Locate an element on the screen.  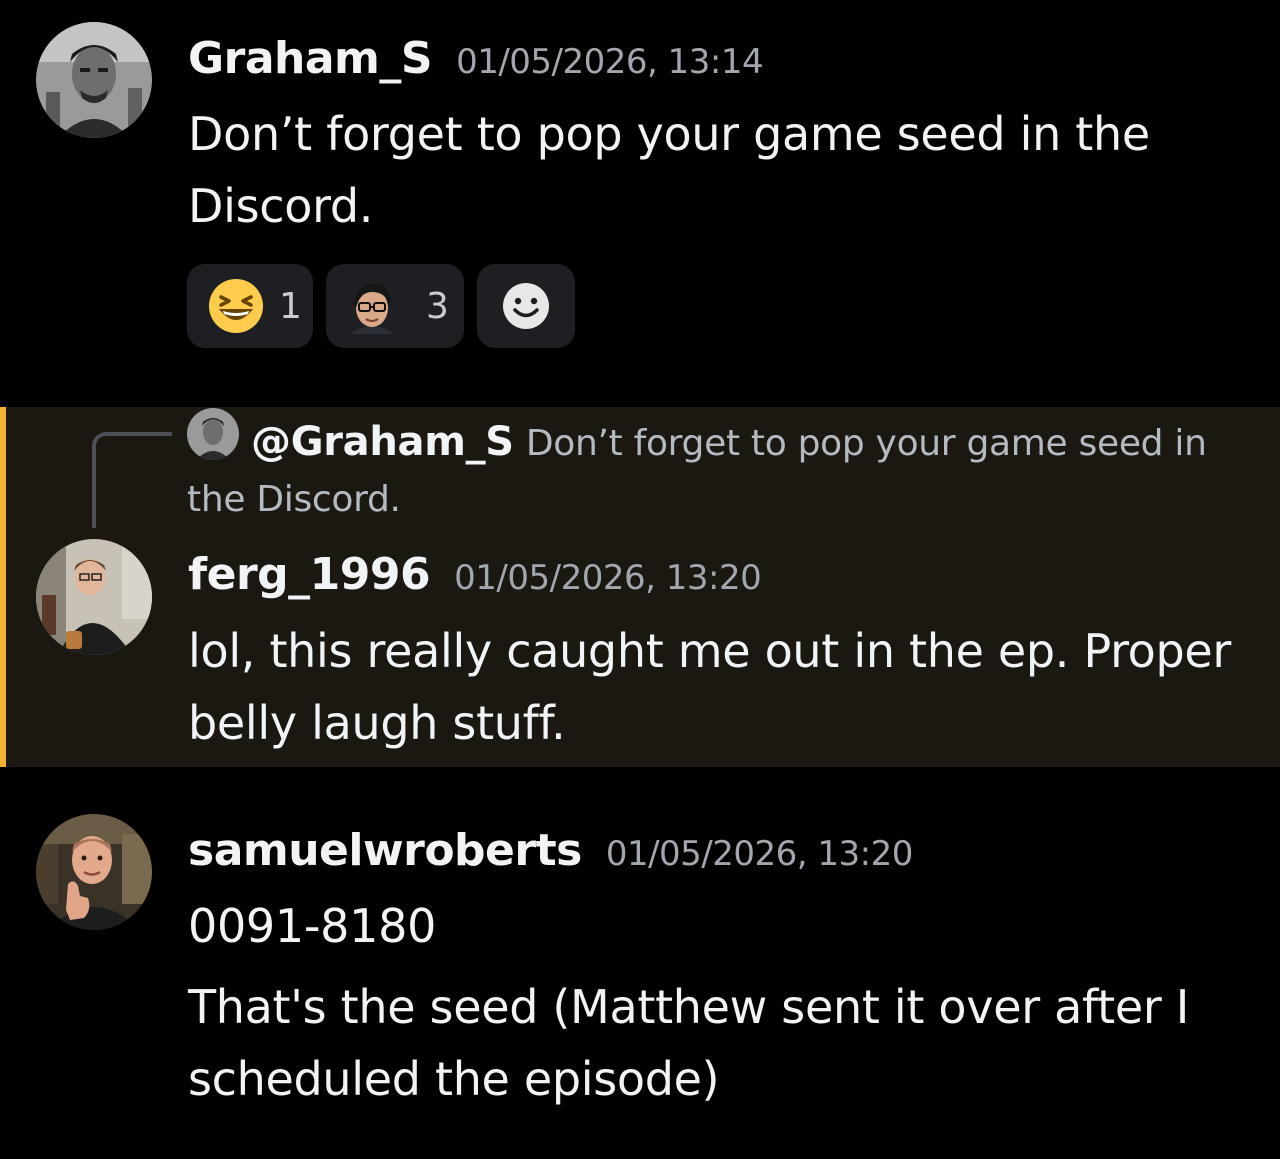
message-text: 0091-8180 is located at coordinates (312, 926).